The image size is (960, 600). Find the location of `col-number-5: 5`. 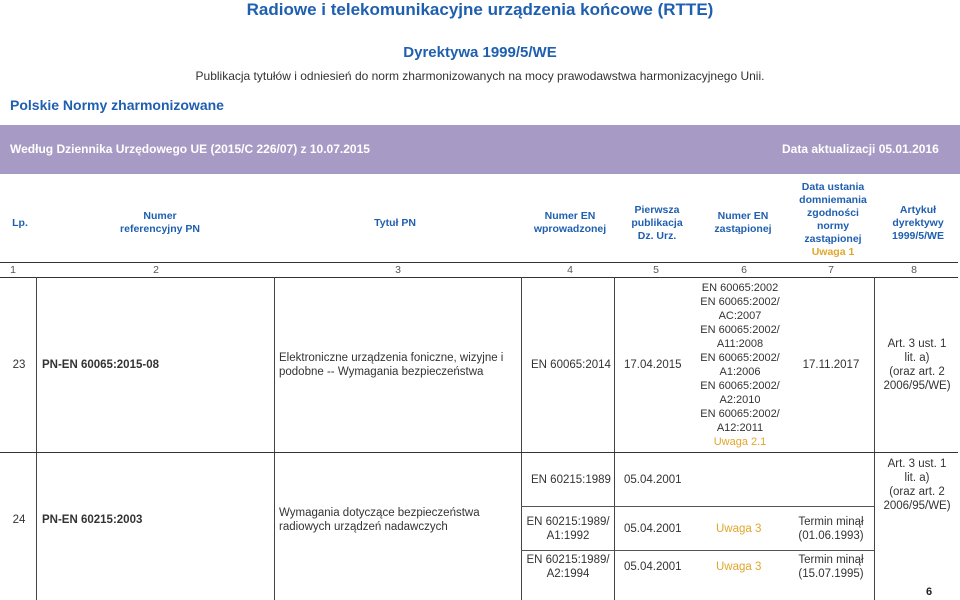

col-number-5: 5 is located at coordinates (656, 270).